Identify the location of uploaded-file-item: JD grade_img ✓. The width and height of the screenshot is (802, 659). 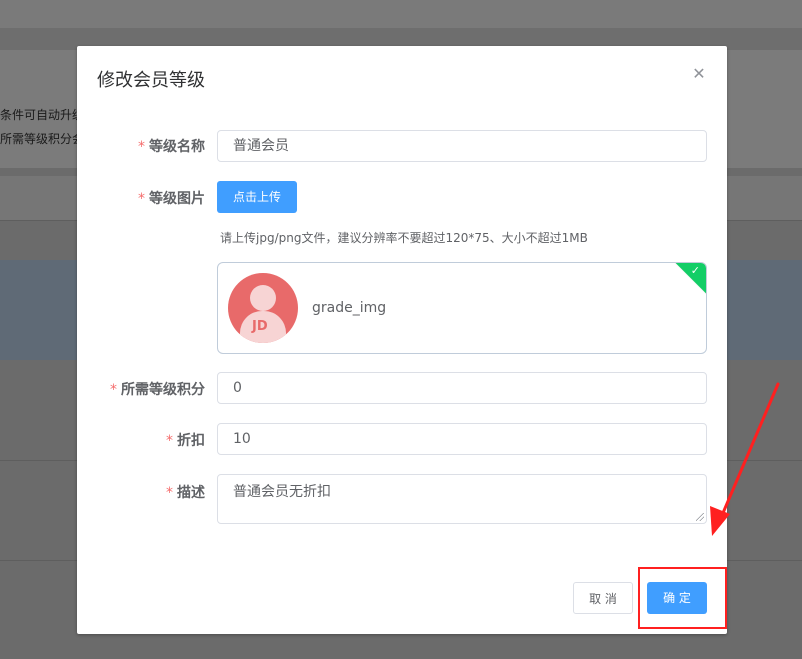
(462, 308).